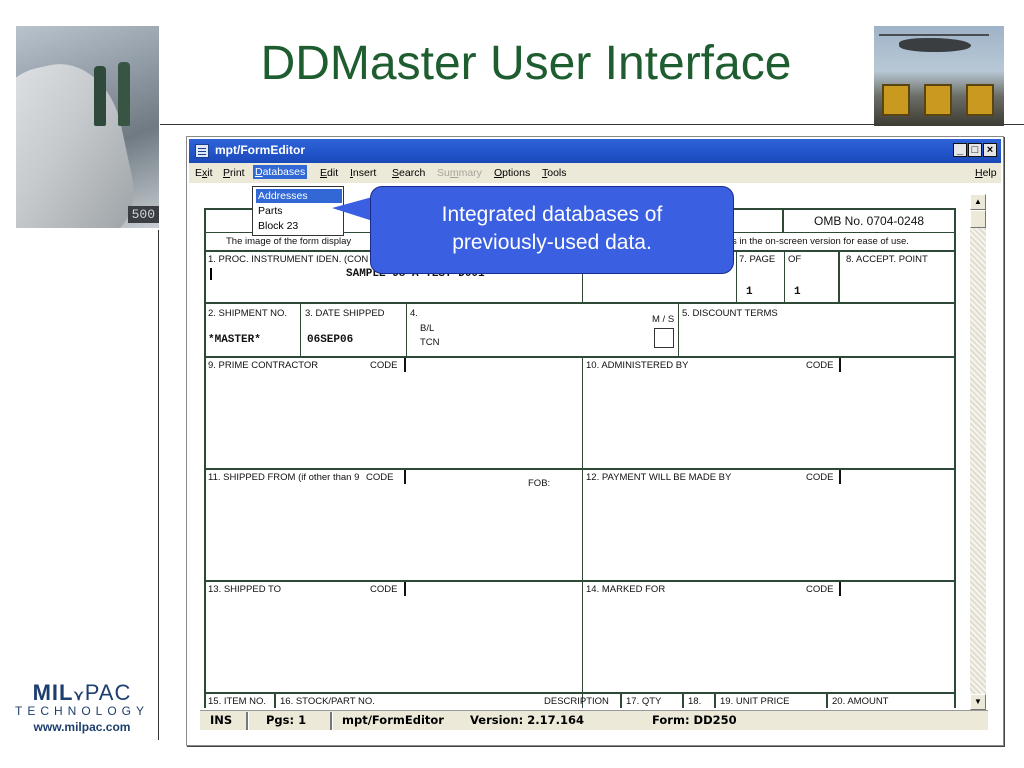  What do you see at coordinates (237, 701) in the screenshot?
I see `field-15-label: 15. ITEM NO.` at bounding box center [237, 701].